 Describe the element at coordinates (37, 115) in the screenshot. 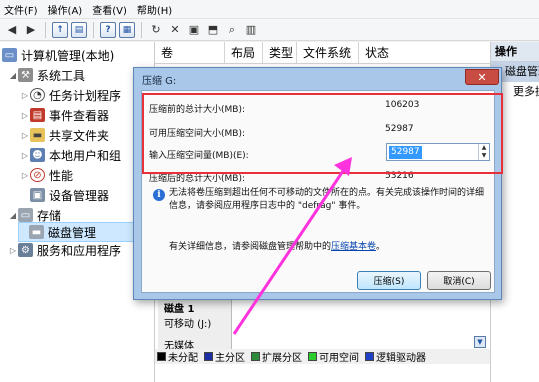

I see `event-viewer-icon: ▤` at that location.